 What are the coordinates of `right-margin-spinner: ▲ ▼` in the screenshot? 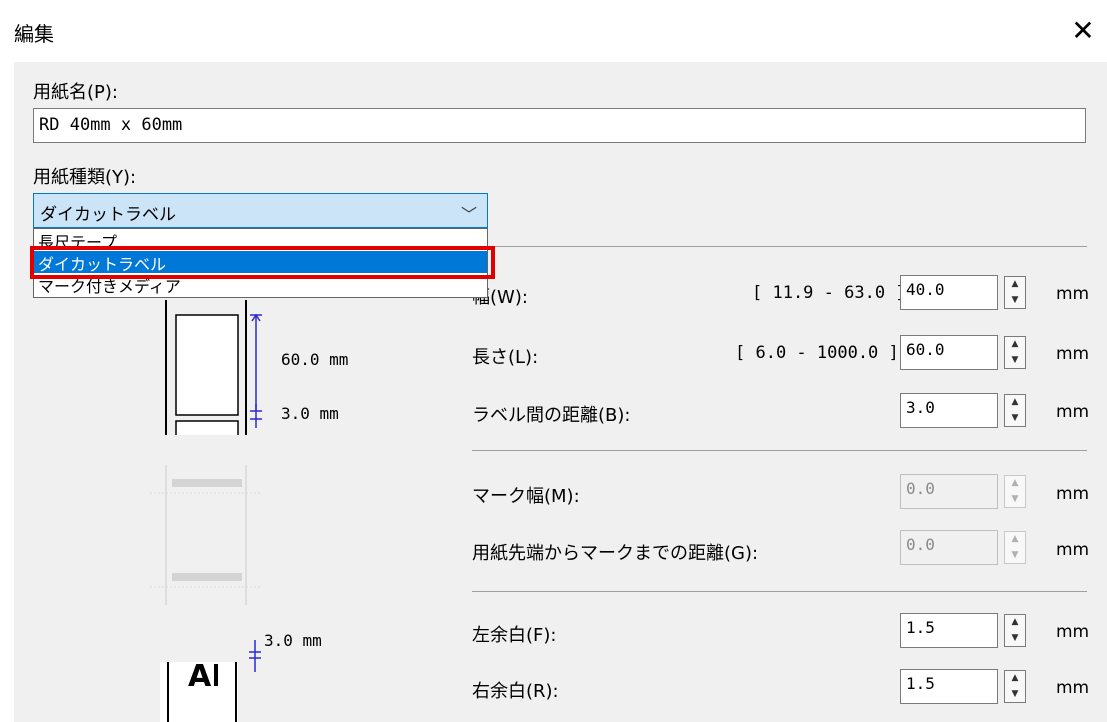 It's located at (1015, 686).